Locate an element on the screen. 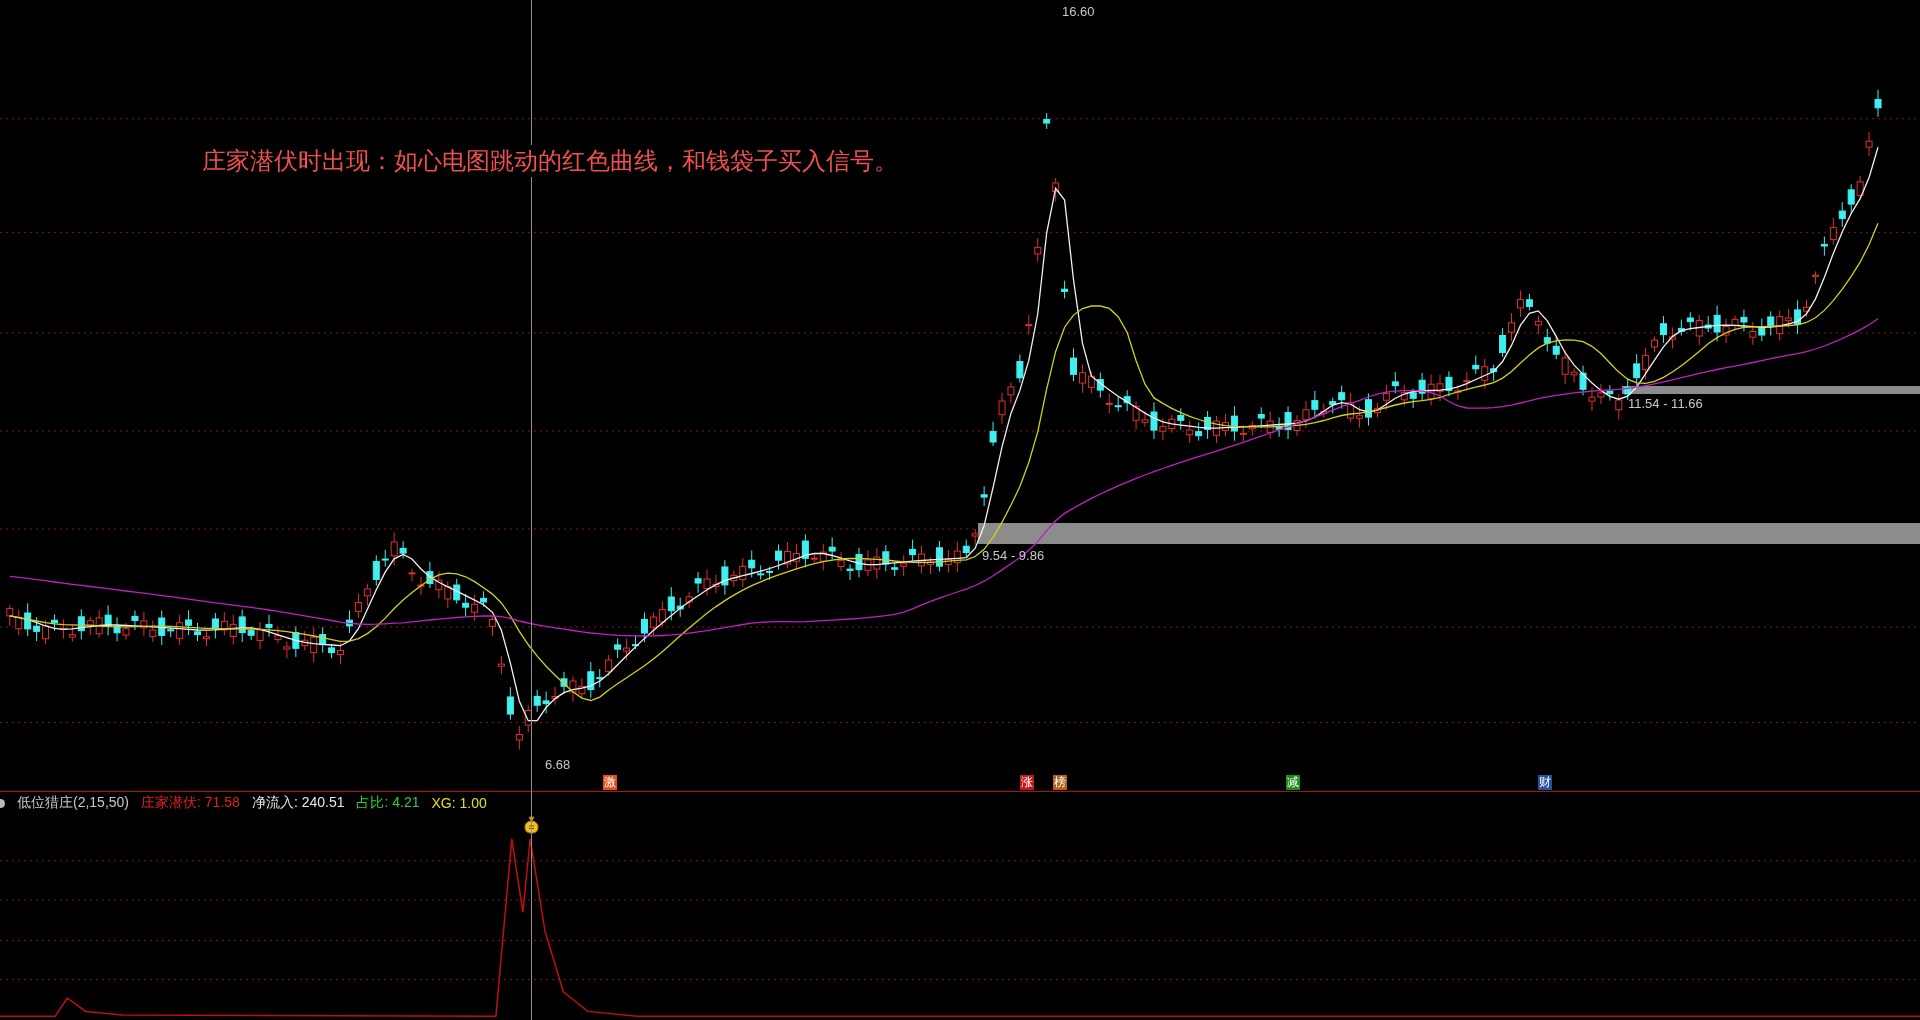  indicator-value: 占比: 4.21 is located at coordinates (388, 803).